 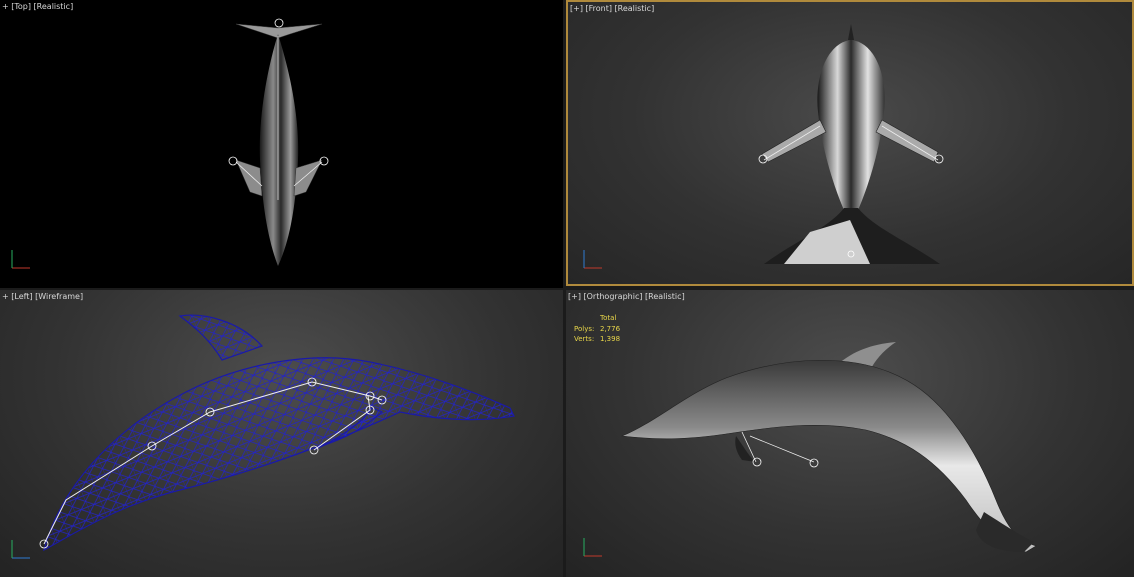 What do you see at coordinates (763, 146) in the screenshot?
I see `dolphin-front-view` at bounding box center [763, 146].